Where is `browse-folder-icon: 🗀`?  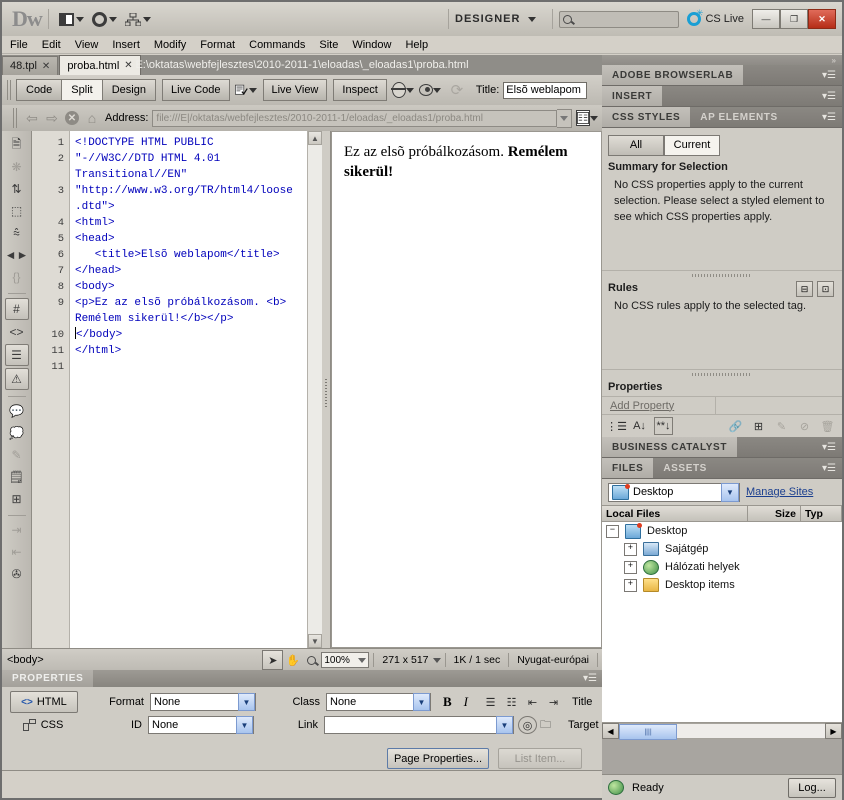 browse-folder-icon: 🗀 is located at coordinates (545, 725).